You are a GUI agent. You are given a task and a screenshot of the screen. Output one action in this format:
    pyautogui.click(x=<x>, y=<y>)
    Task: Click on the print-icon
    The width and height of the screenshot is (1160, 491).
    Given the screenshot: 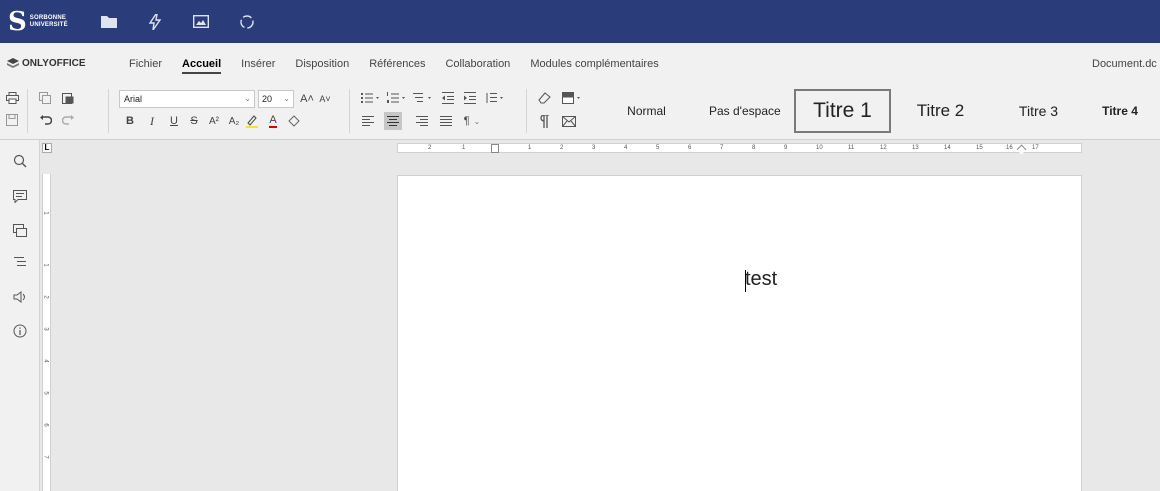 What is the action you would take?
    pyautogui.click(x=12, y=98)
    